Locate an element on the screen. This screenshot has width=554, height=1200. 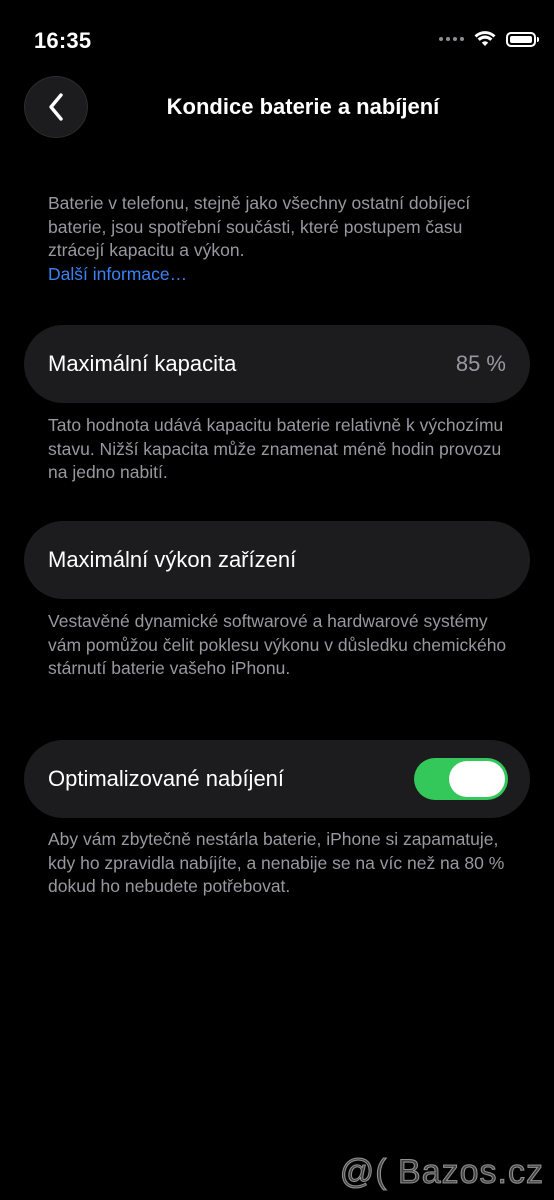
max-capacity-label: Maximální kapacita is located at coordinates (142, 363).